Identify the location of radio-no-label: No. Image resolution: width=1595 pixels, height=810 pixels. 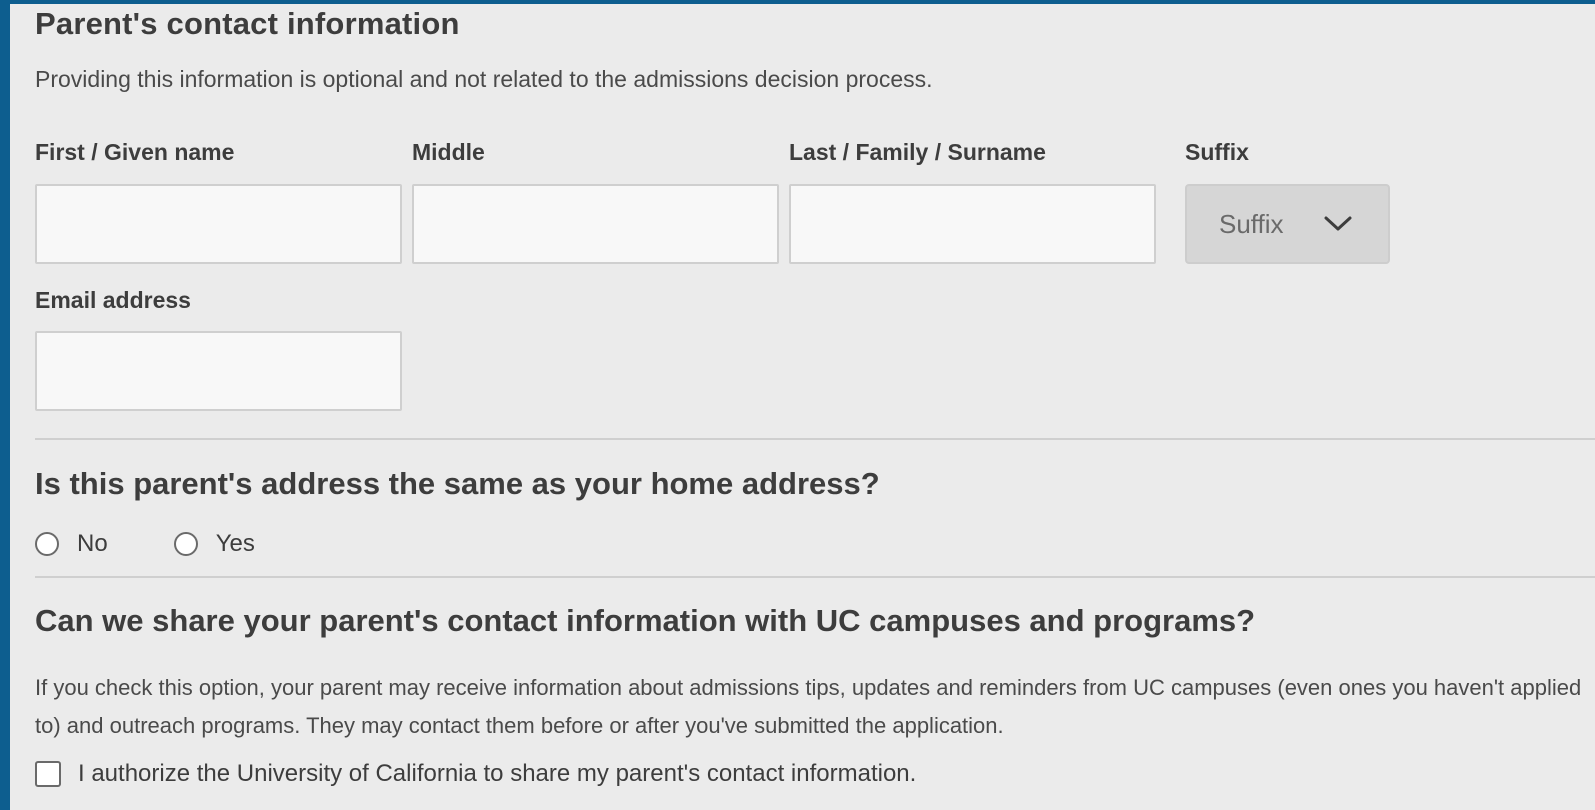
(92, 544).